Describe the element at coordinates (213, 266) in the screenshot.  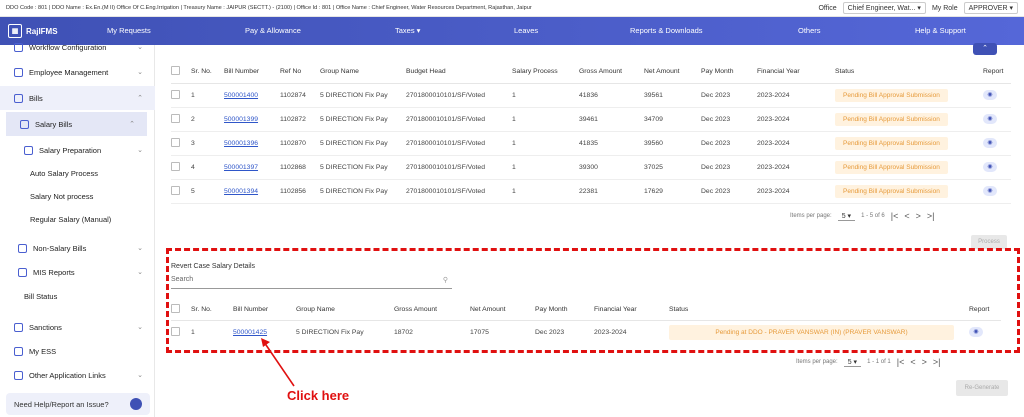
I see `revert-section-title: Revert Case Salary Details` at that location.